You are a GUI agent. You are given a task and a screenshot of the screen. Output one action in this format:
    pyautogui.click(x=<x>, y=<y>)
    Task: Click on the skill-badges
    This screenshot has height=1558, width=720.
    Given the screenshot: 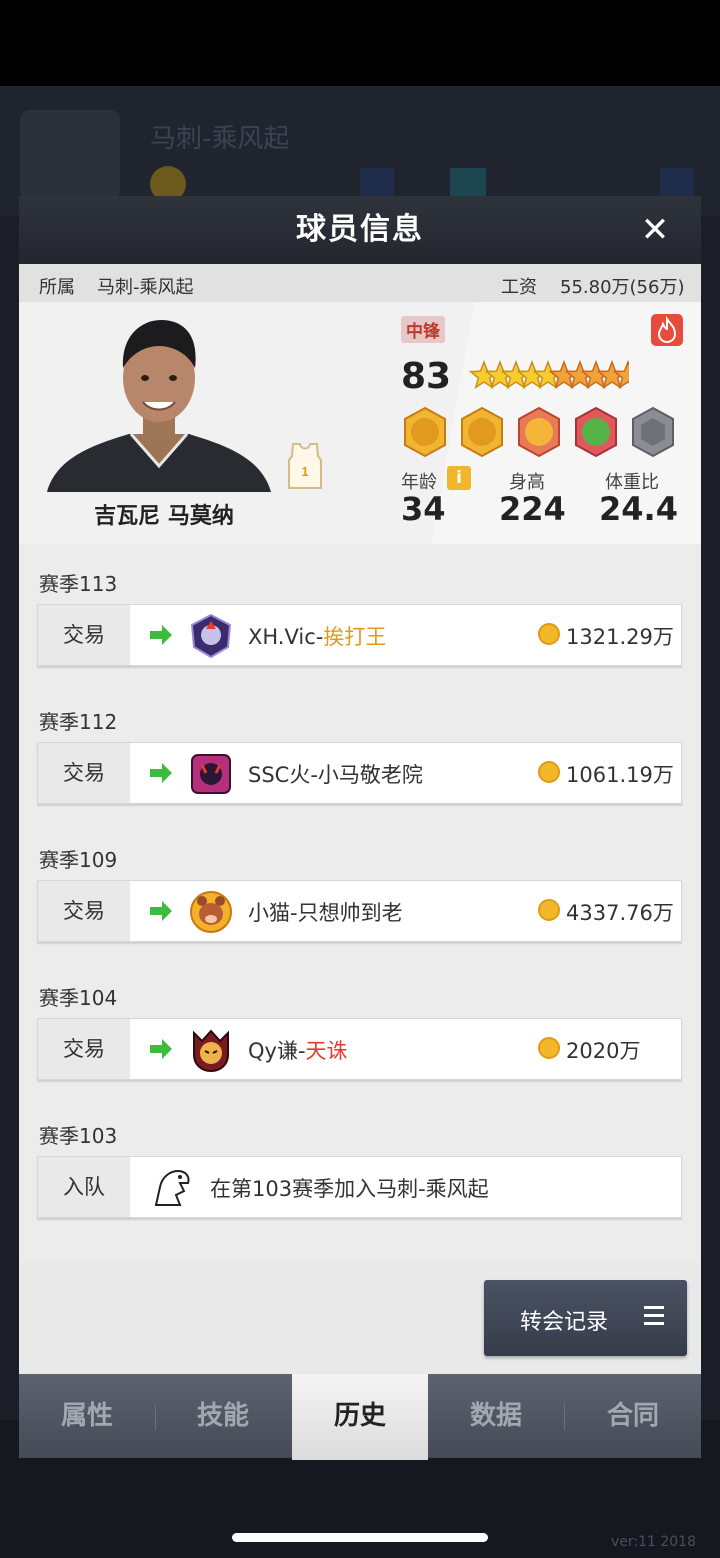 What is the action you would take?
    pyautogui.click(x=539, y=432)
    